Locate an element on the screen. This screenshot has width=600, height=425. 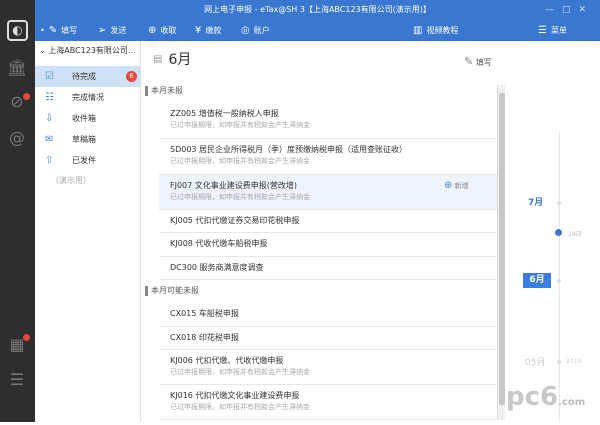
timeline-month-july: 7月 is located at coordinates (535, 201).